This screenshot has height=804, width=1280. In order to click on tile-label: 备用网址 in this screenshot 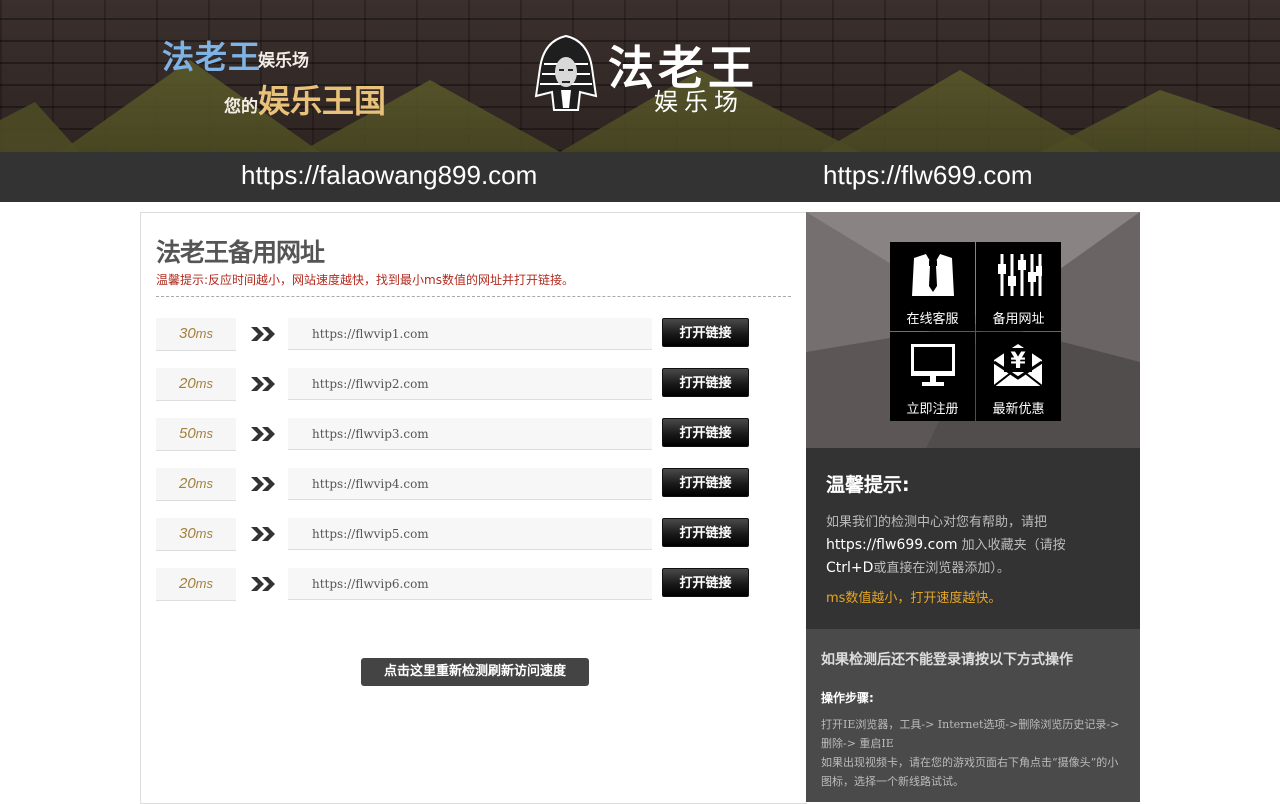, I will do `click(1018, 319)`.